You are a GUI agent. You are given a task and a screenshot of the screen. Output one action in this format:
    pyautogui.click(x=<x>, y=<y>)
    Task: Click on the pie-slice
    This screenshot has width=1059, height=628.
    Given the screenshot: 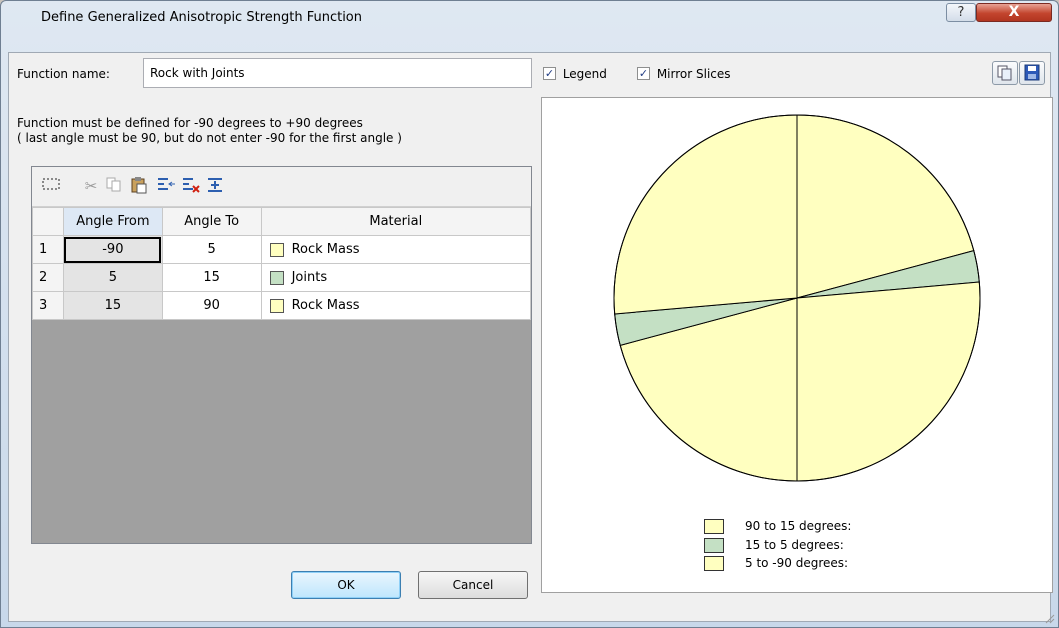 What is the action you would take?
    pyautogui.click(x=888, y=381)
    